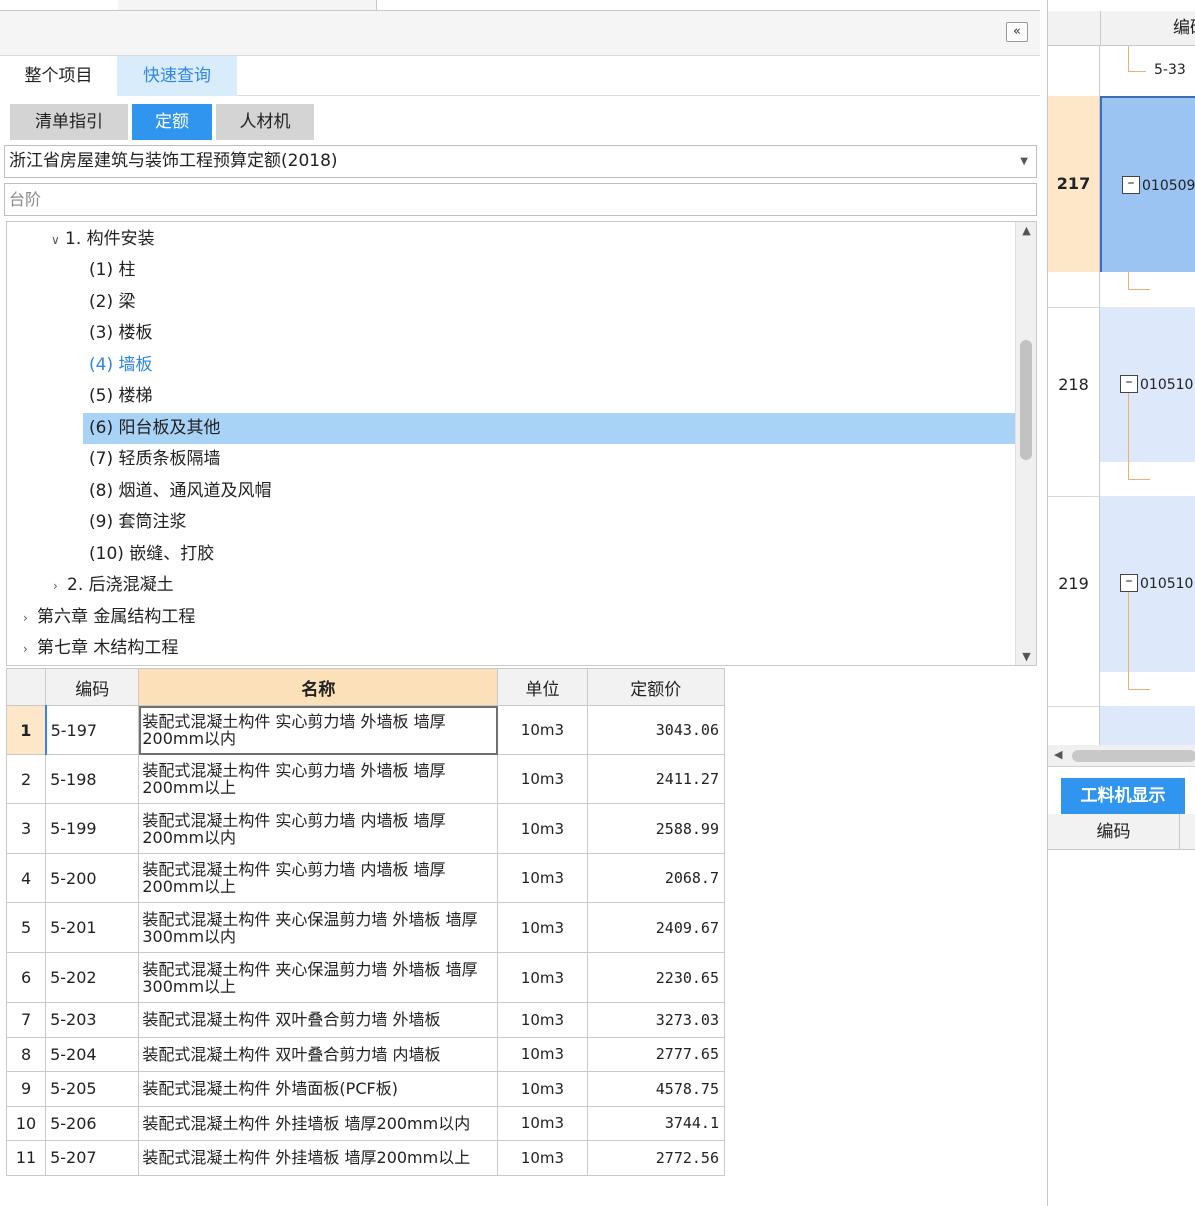 The image size is (1195, 1206). What do you see at coordinates (92, 1019) in the screenshot?
I see `row-code: 5-203` at bounding box center [92, 1019].